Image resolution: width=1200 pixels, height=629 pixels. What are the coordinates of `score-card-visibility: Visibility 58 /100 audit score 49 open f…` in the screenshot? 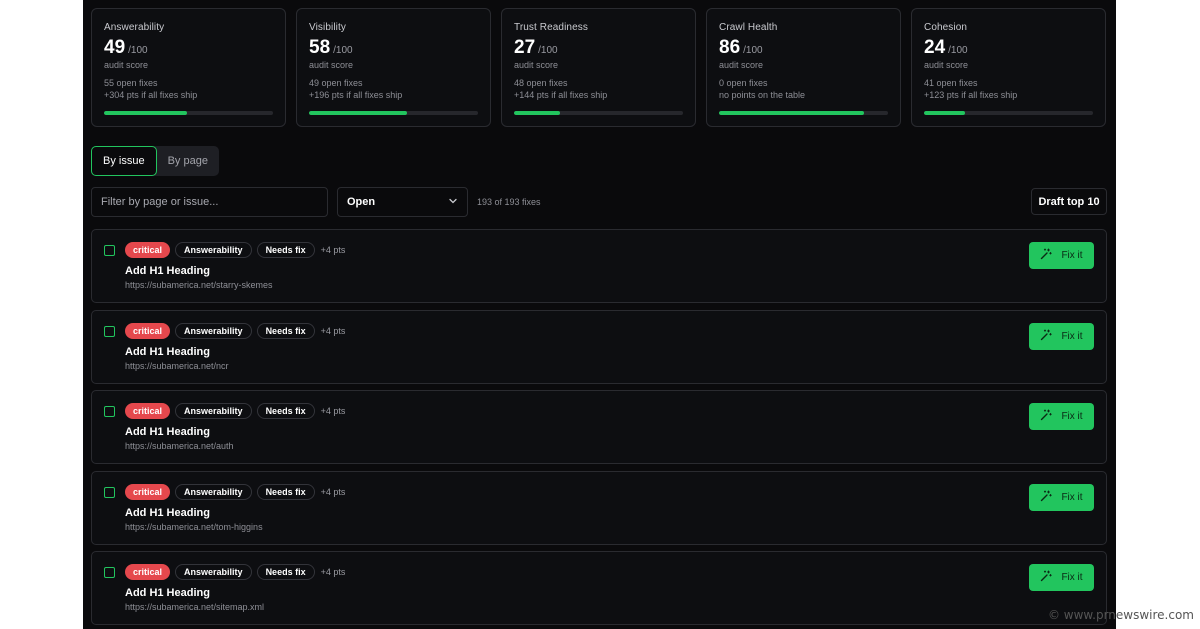 It's located at (393, 67).